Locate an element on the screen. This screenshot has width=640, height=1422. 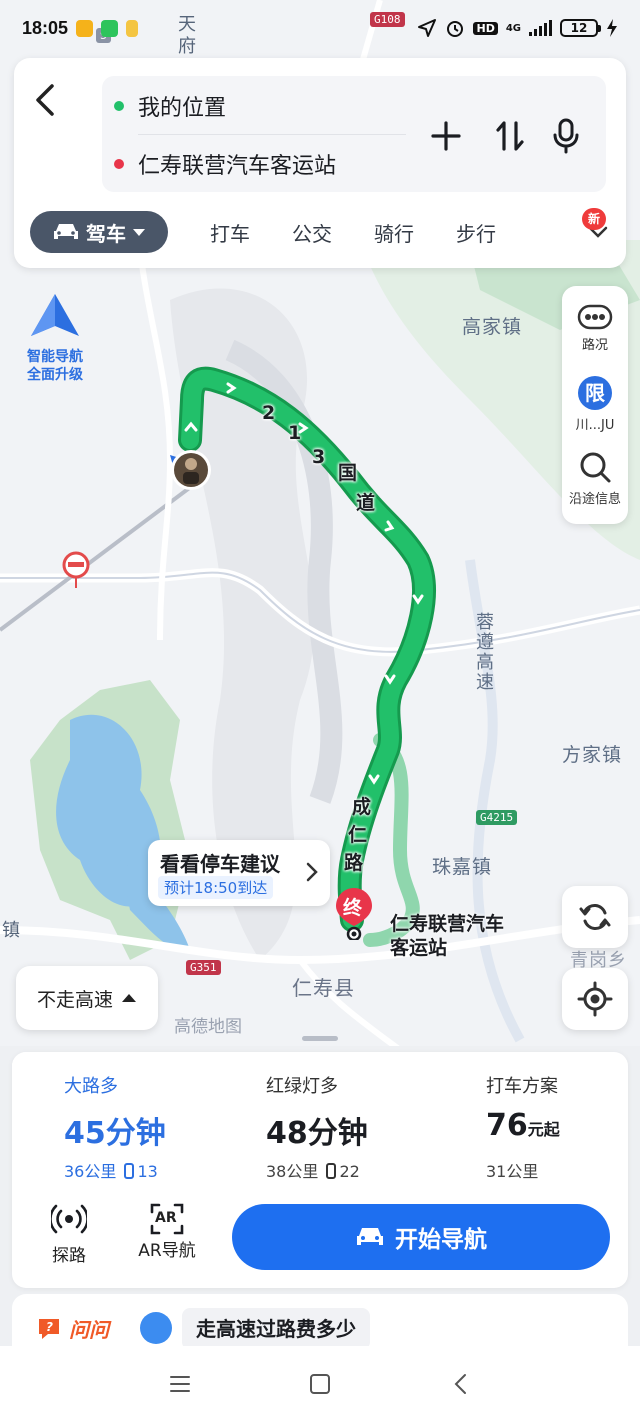
restriction-icon: 限 is located at coordinates (595, 393).